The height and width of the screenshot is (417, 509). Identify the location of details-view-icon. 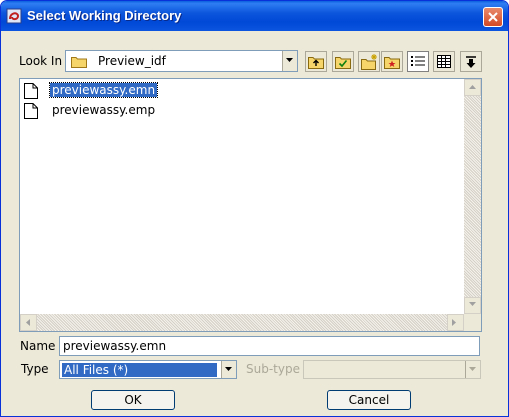
(444, 61).